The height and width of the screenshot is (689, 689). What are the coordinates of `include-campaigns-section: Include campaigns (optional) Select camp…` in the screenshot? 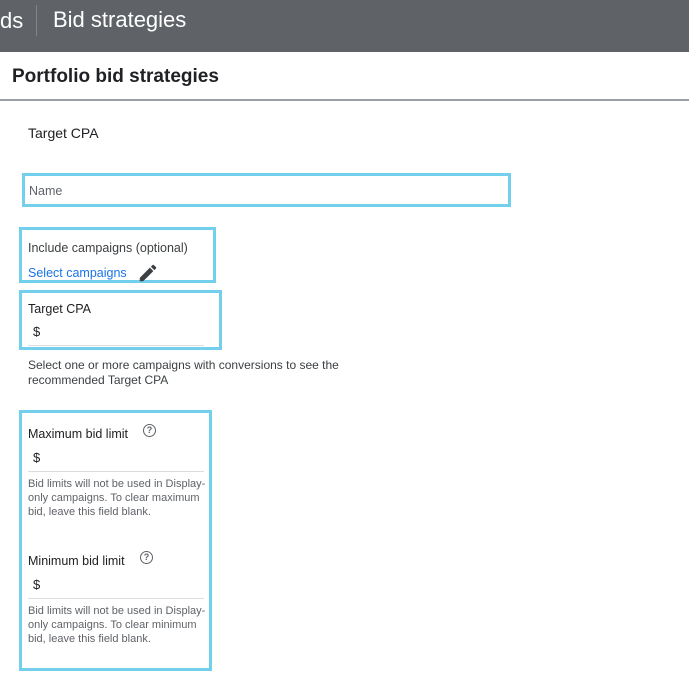 It's located at (117, 255).